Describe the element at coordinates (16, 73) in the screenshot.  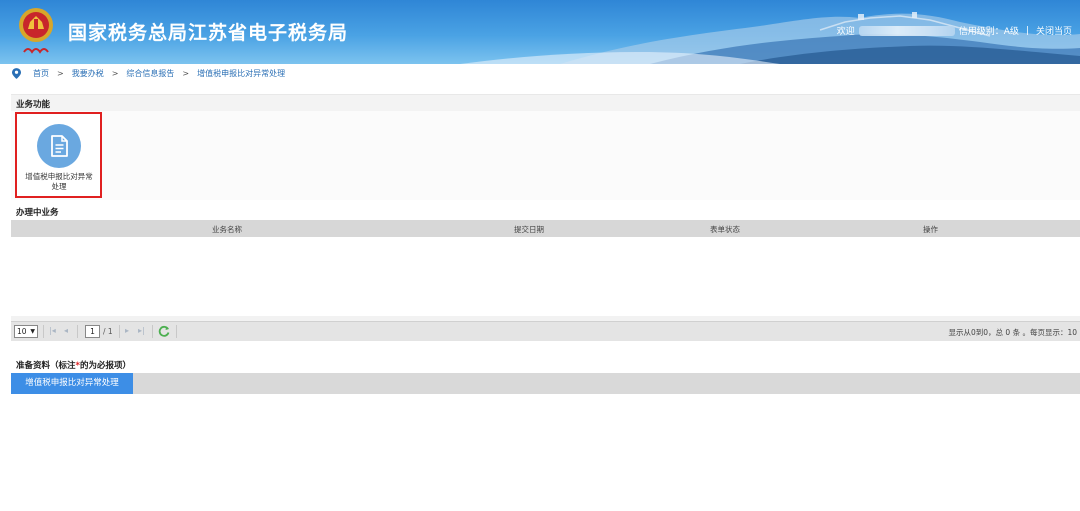
I see `location-pin-icon` at that location.